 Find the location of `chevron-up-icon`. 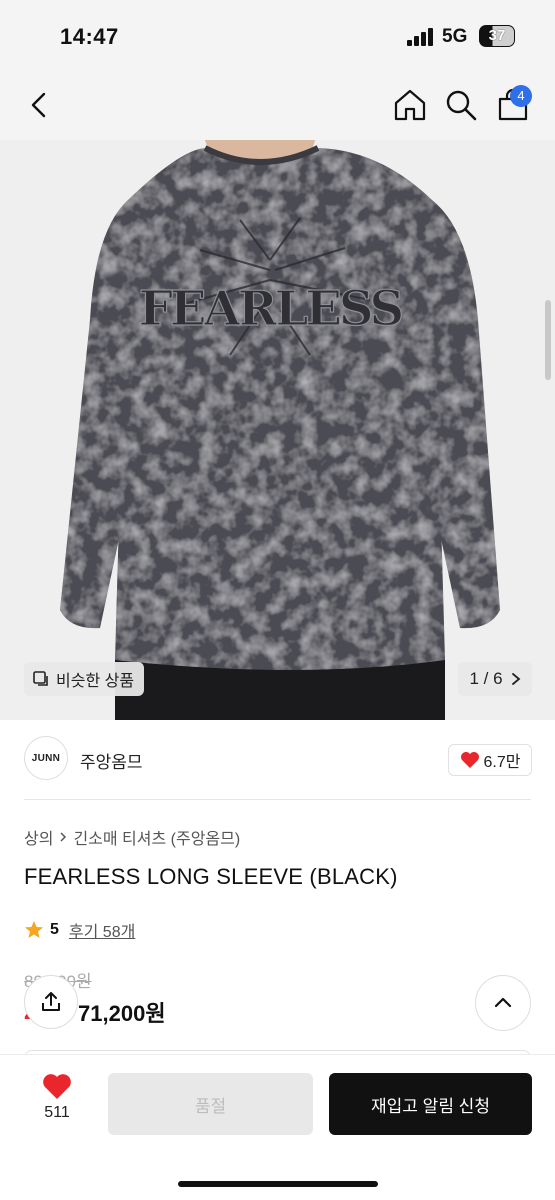

chevron-up-icon is located at coordinates (503, 1002).